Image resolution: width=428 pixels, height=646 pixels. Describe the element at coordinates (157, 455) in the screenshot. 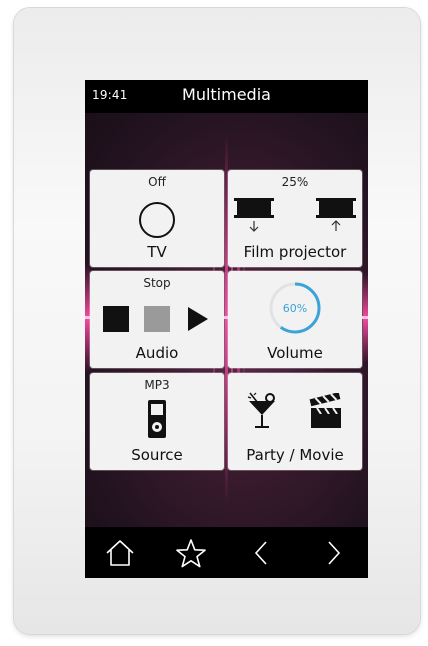

I see `source-label: Source` at that location.